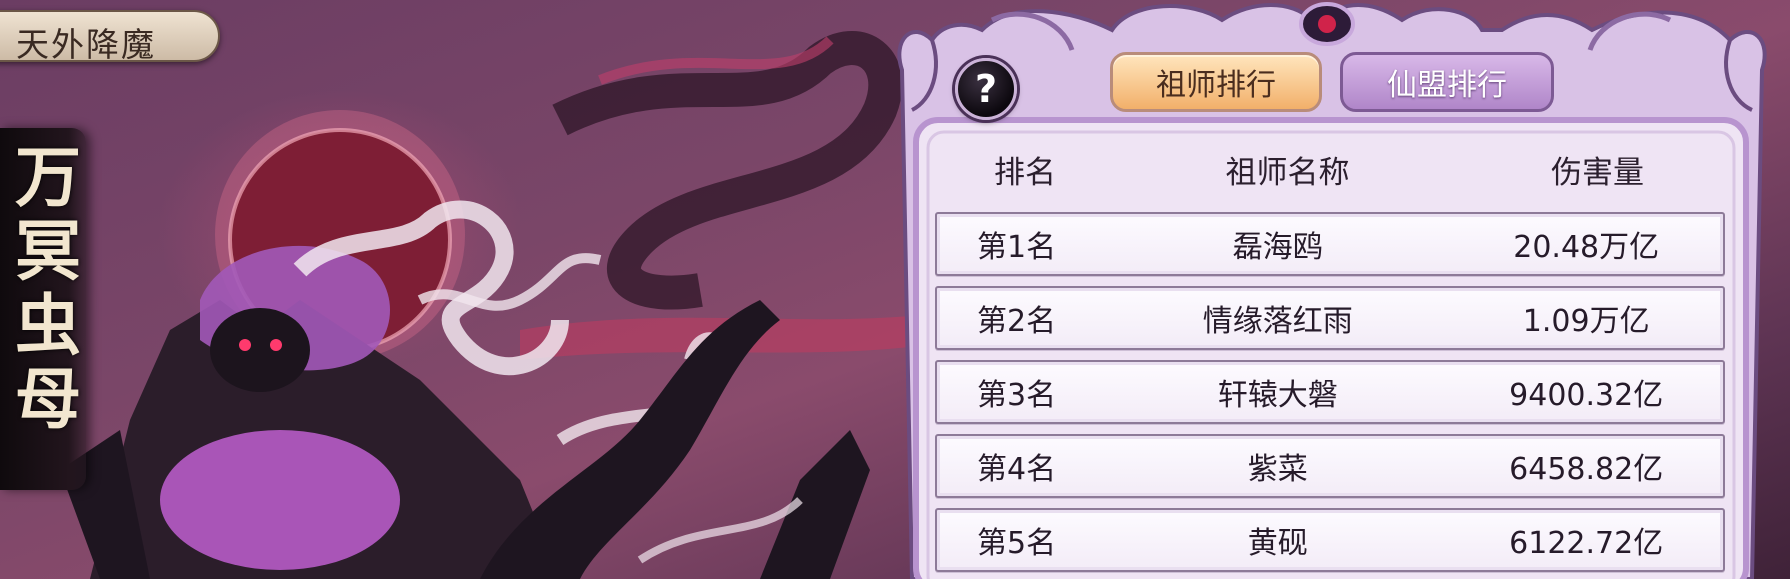 Image resolution: width=1790 pixels, height=579 pixels. I want to click on row-damage: 6458.82亿, so click(1586, 469).